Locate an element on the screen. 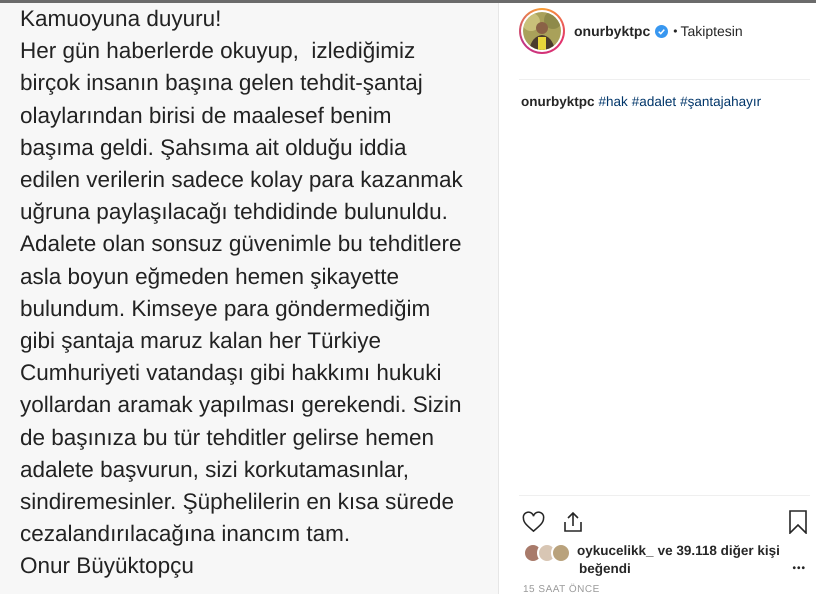  liker-username: oykucelikk_ is located at coordinates (615, 551).